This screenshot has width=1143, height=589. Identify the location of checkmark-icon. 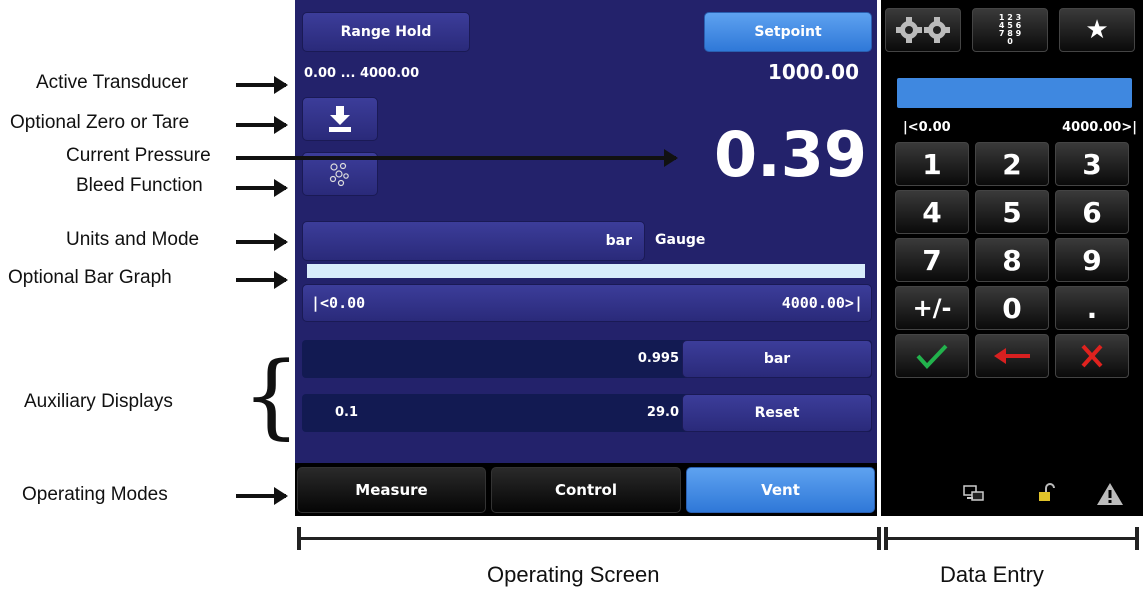
(932, 356).